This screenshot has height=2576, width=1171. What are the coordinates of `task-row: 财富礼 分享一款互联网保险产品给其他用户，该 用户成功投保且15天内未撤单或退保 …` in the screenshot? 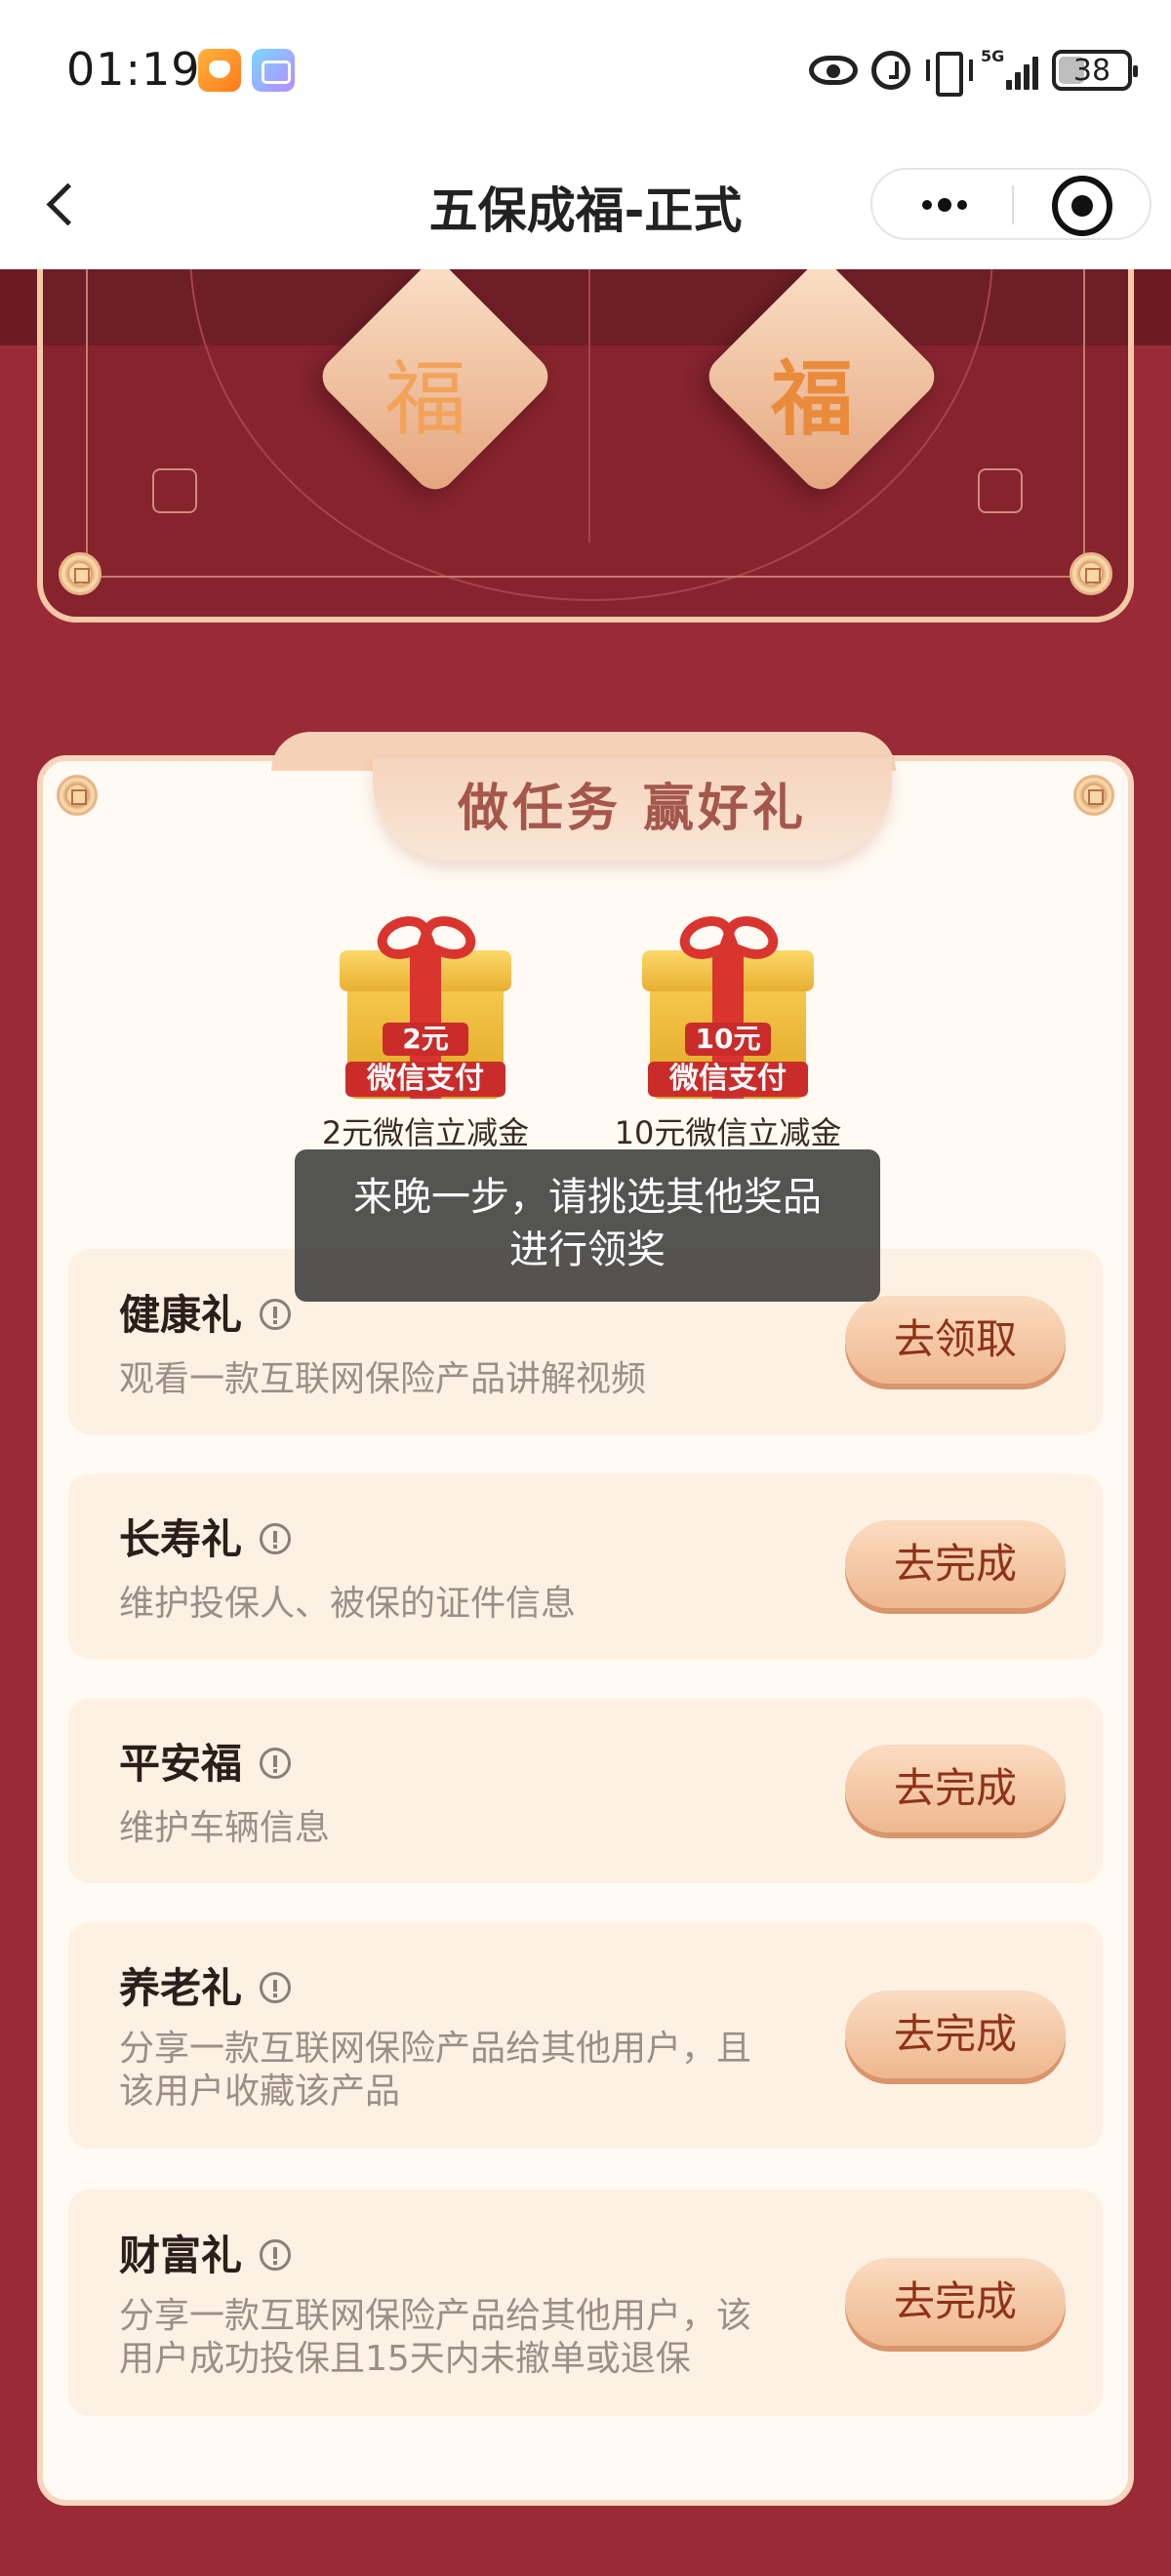 It's located at (585, 2303).